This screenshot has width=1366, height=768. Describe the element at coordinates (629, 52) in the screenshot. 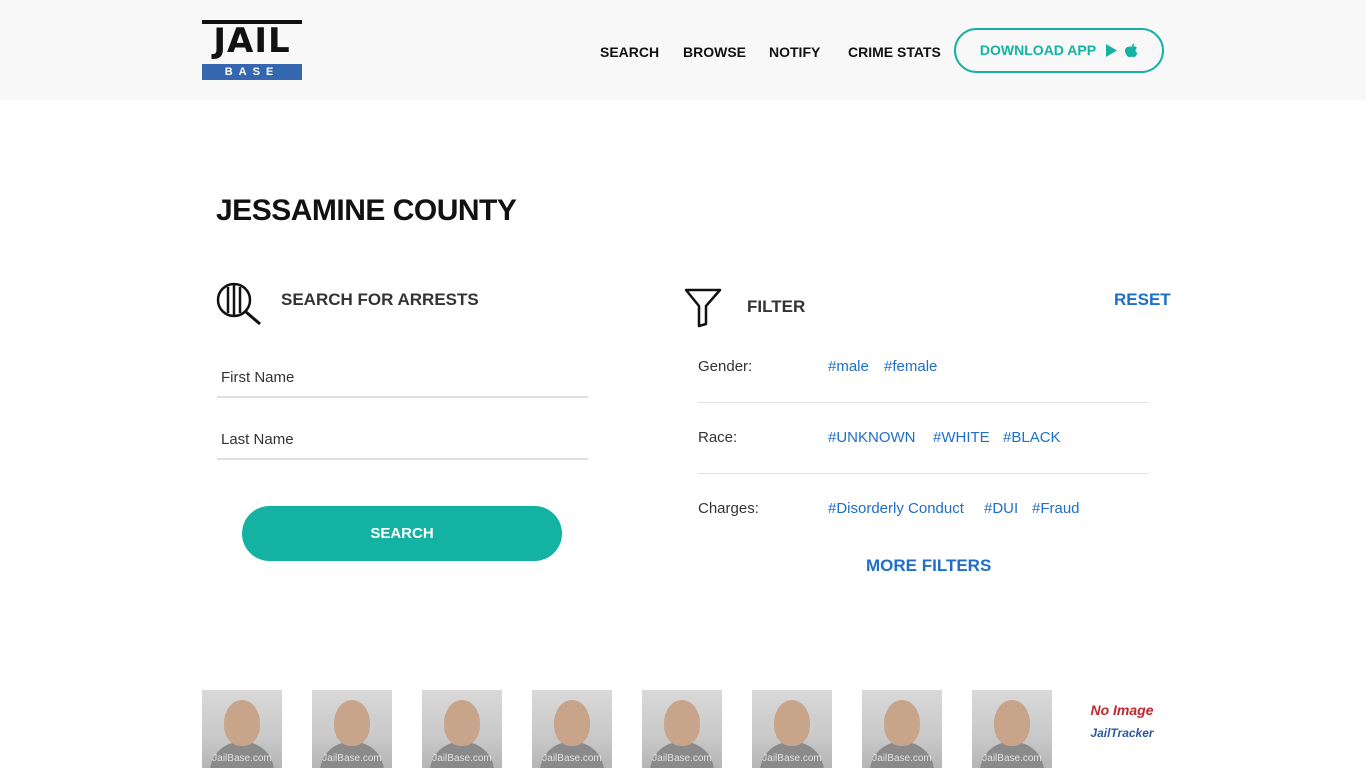

I see `nav-search: SEARCH` at that location.